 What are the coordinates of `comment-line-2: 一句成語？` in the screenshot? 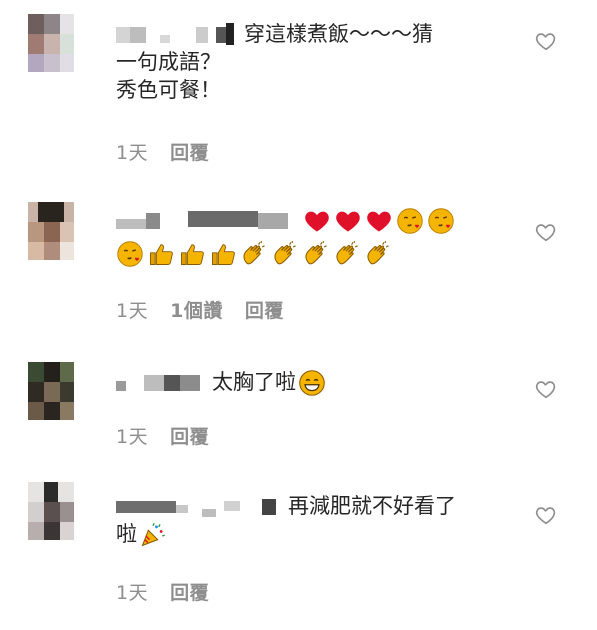 It's located at (168, 62).